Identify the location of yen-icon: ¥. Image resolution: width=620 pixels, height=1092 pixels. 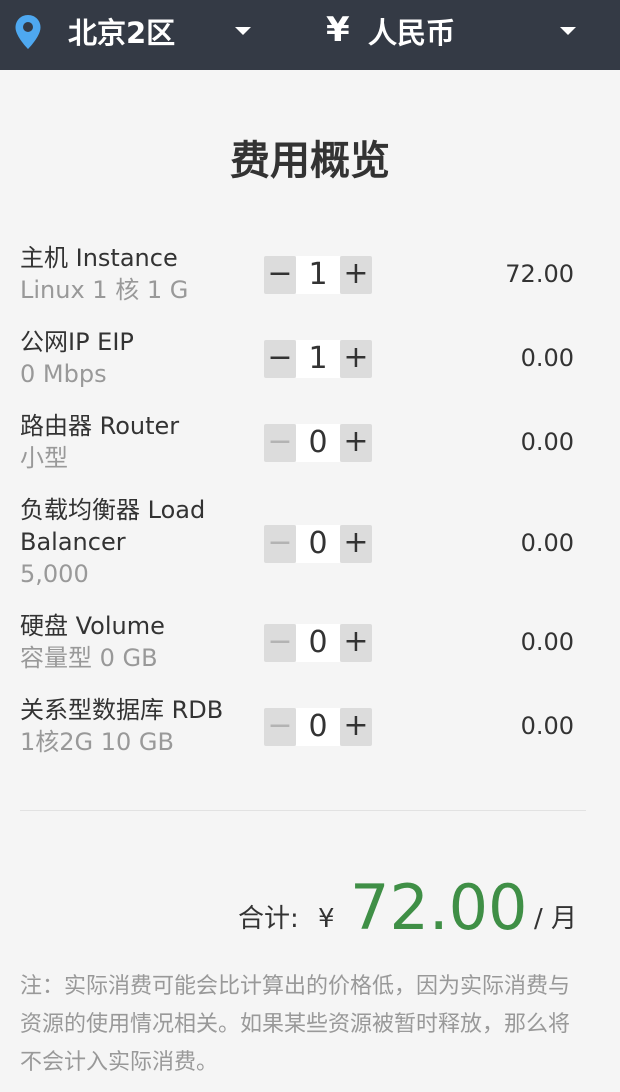
(338, 30).